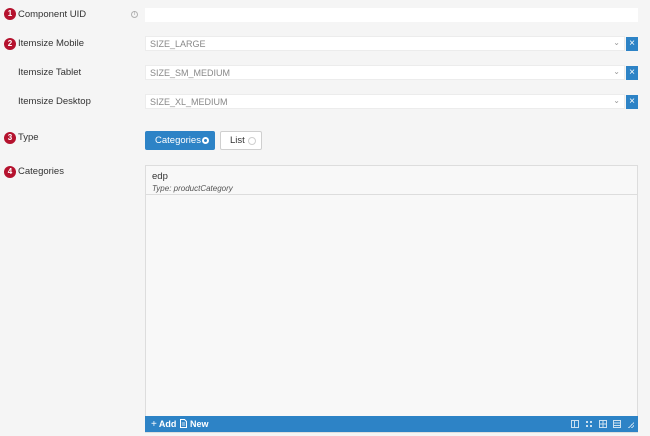 The height and width of the screenshot is (436, 650). I want to click on type-option-list: List, so click(241, 140).